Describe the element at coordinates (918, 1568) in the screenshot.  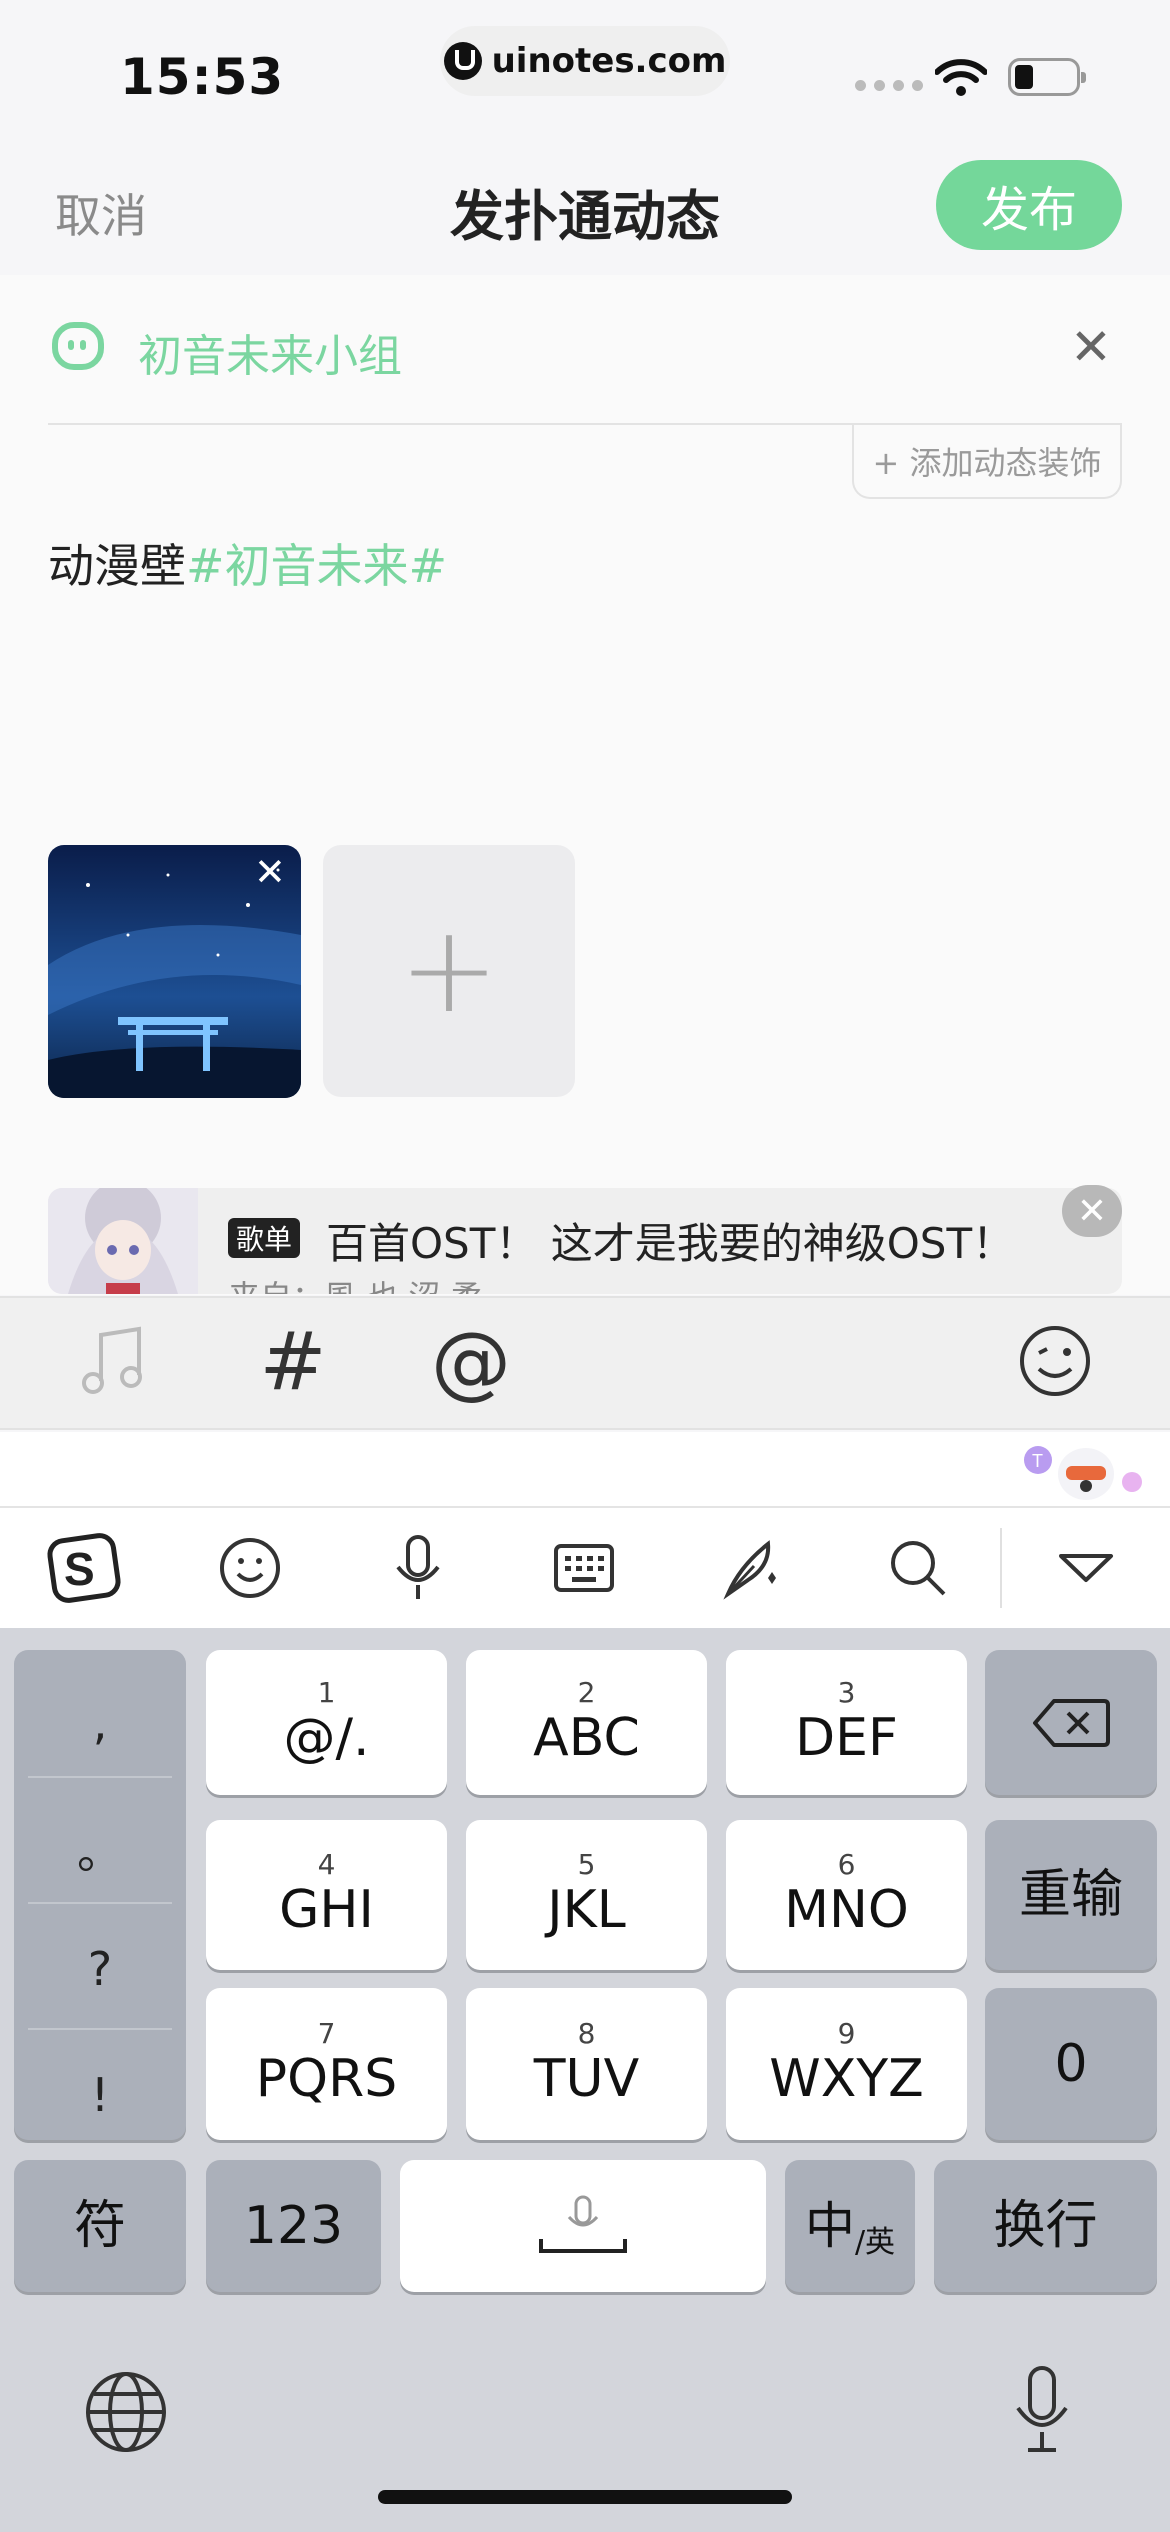
I see `search-icon` at that location.